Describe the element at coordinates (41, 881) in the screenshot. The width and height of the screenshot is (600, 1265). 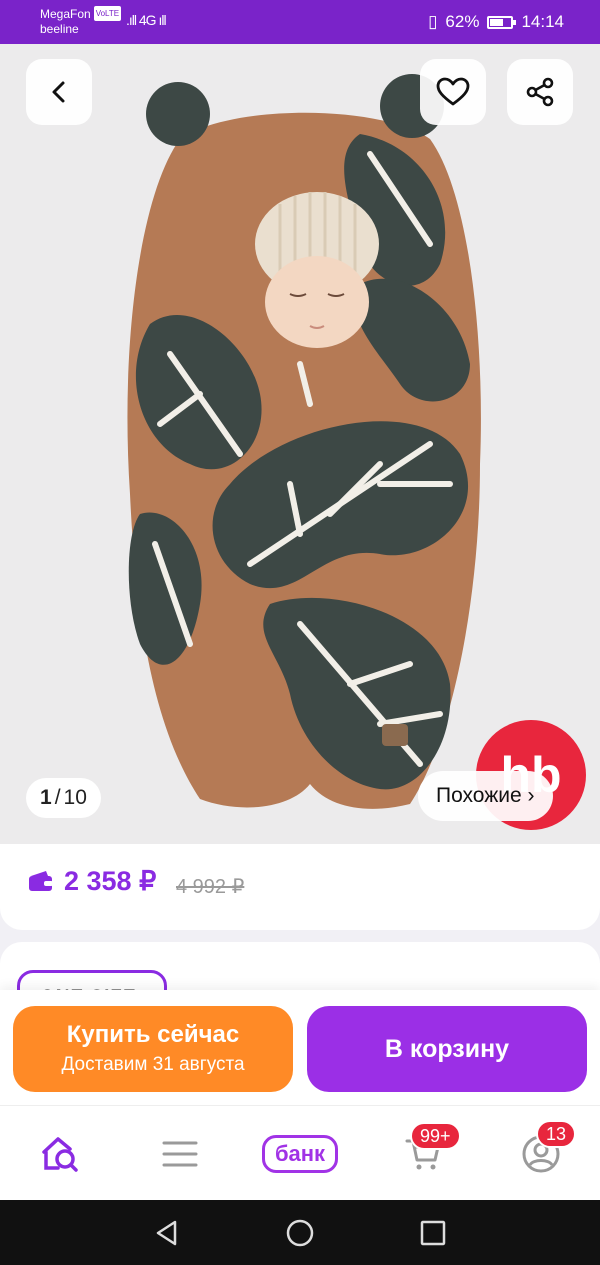
I see `wallet-icon` at that location.